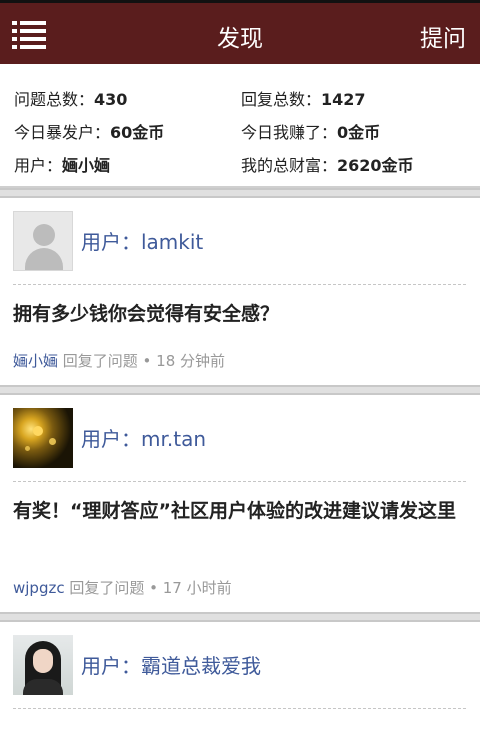  What do you see at coordinates (62, 165) in the screenshot?
I see `stat-user: 用户：婳小婳` at bounding box center [62, 165].